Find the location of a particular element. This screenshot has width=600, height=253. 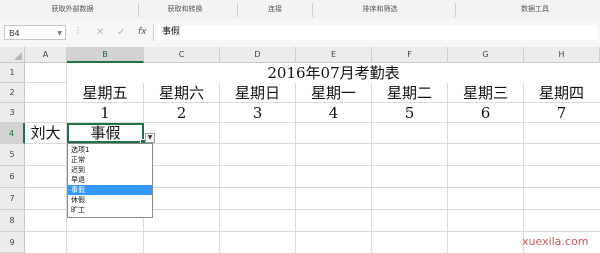

weekday-cell: 星期六 is located at coordinates (181, 93).